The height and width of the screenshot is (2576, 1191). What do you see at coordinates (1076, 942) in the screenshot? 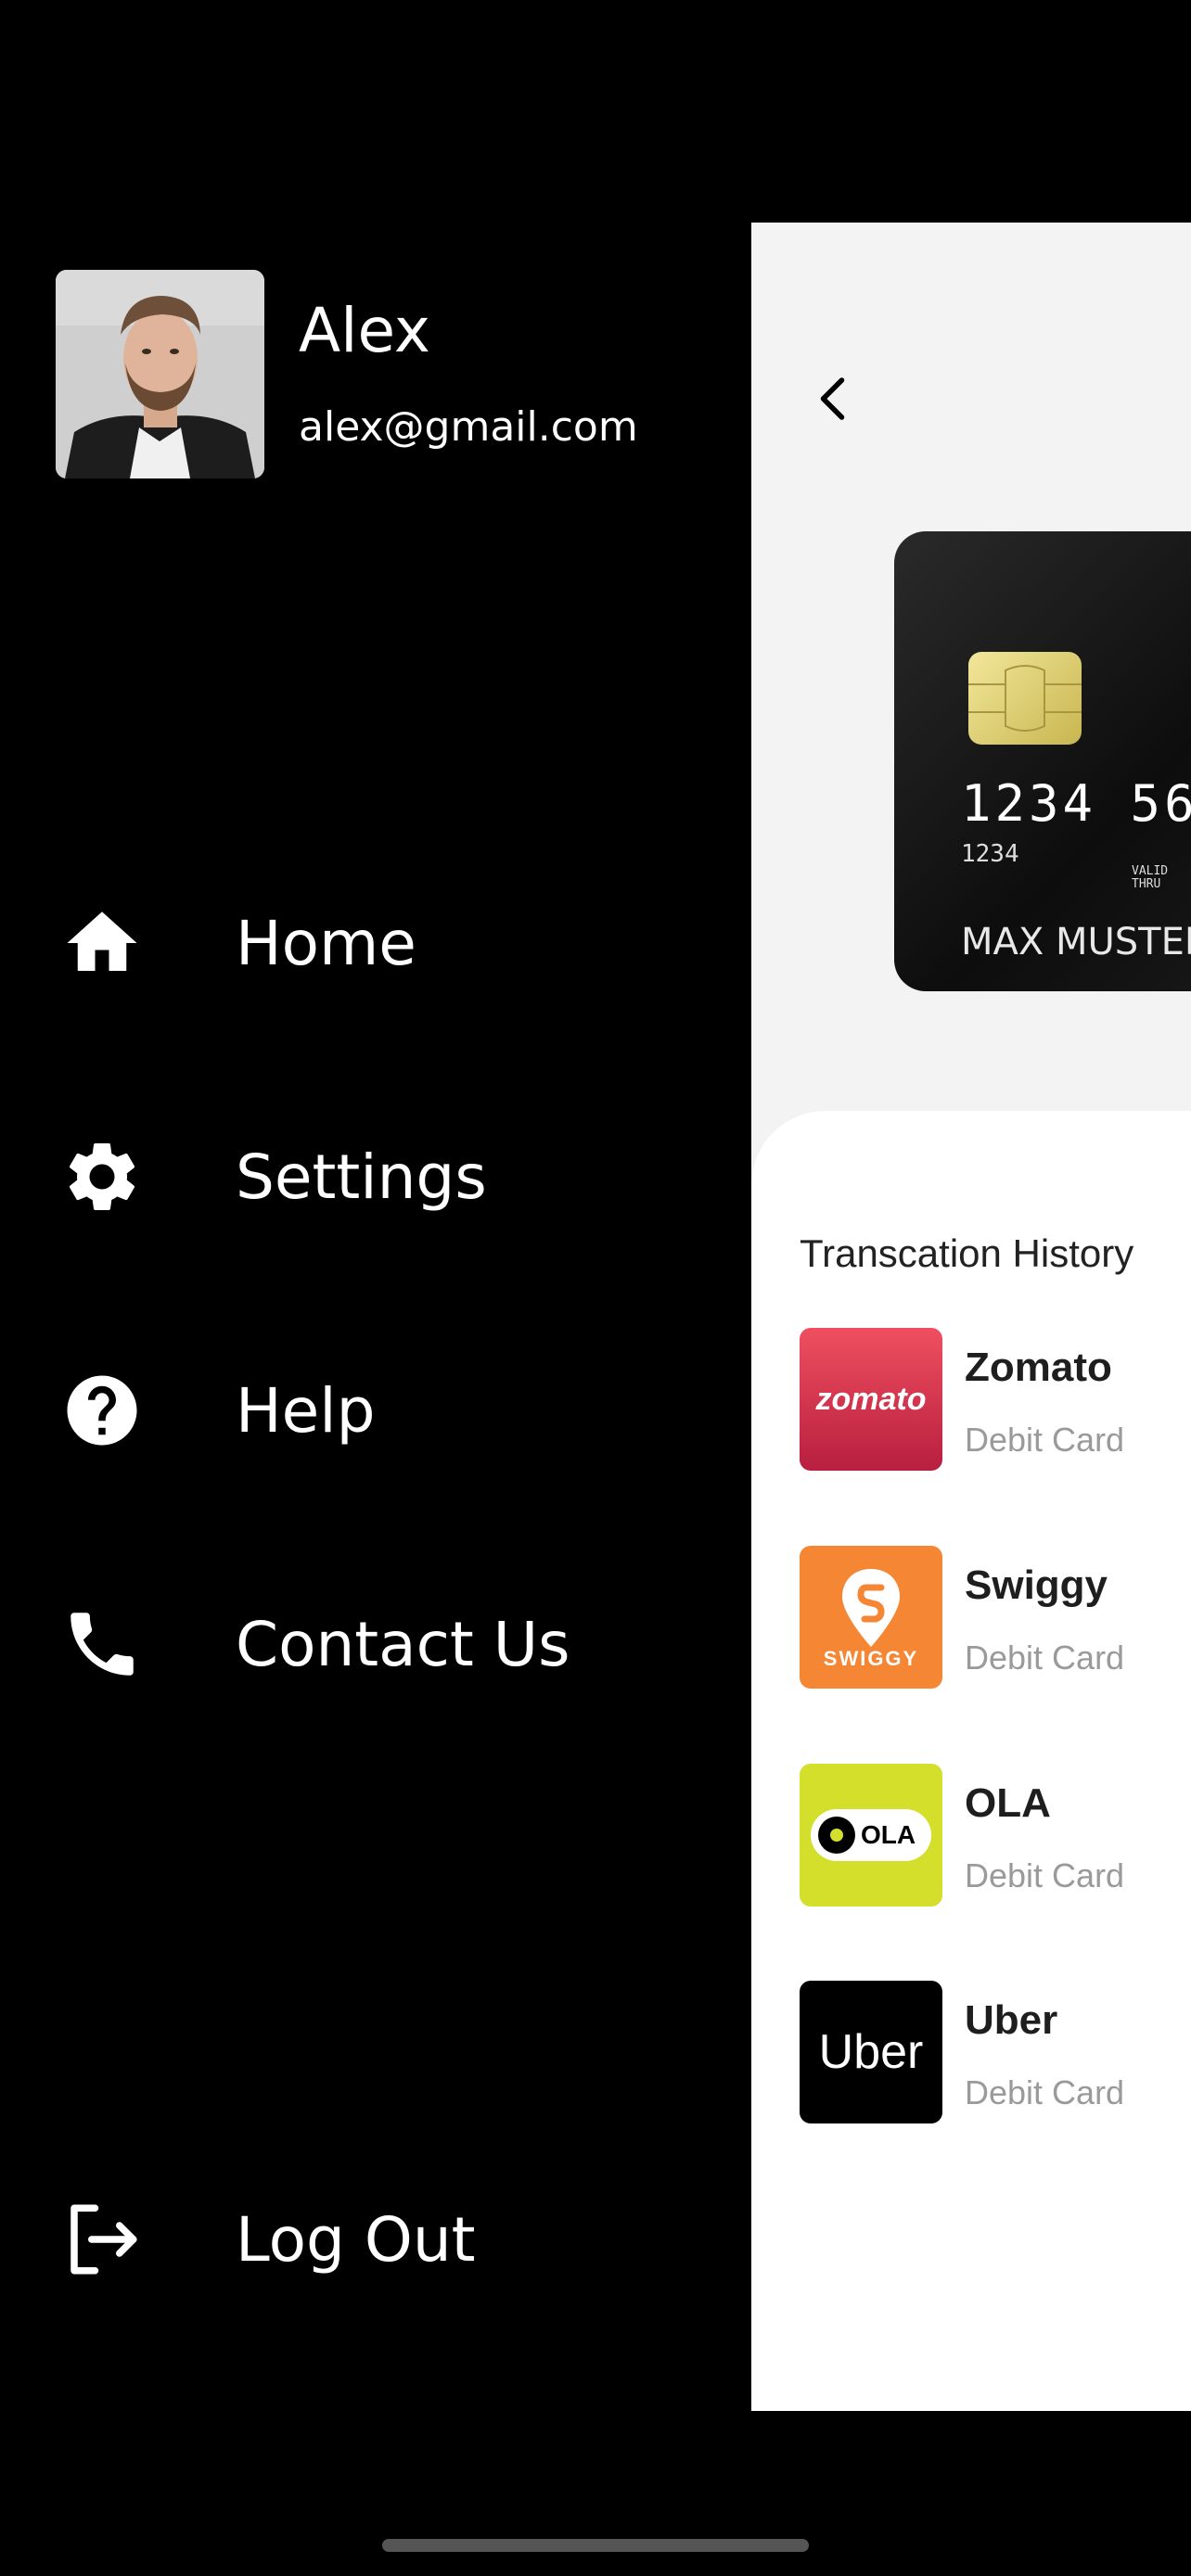
I see `card-holder-name: MAX MUSTERMANN` at bounding box center [1076, 942].